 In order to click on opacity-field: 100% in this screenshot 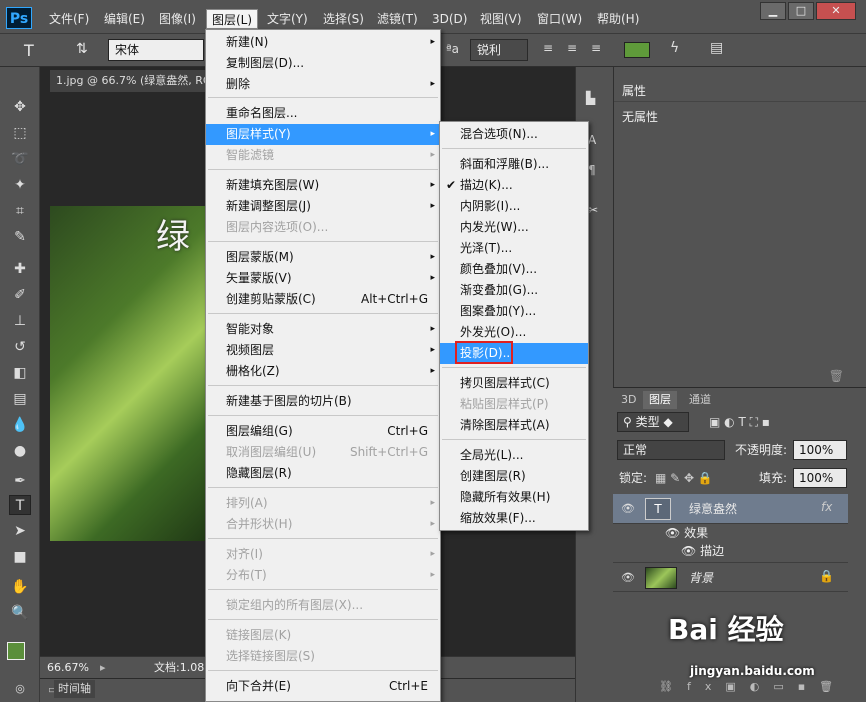, I will do `click(820, 450)`.